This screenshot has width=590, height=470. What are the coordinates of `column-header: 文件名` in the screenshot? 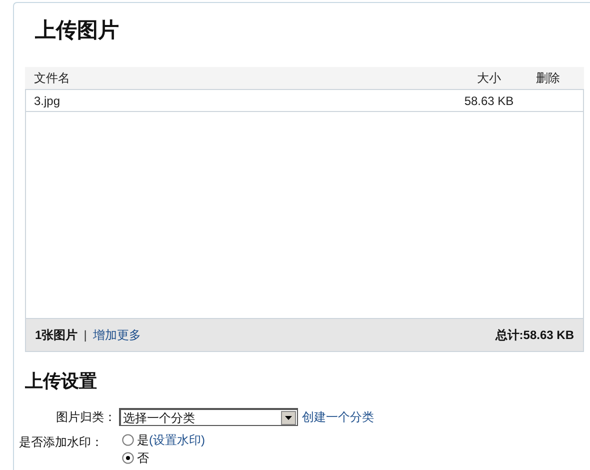 It's located at (52, 78).